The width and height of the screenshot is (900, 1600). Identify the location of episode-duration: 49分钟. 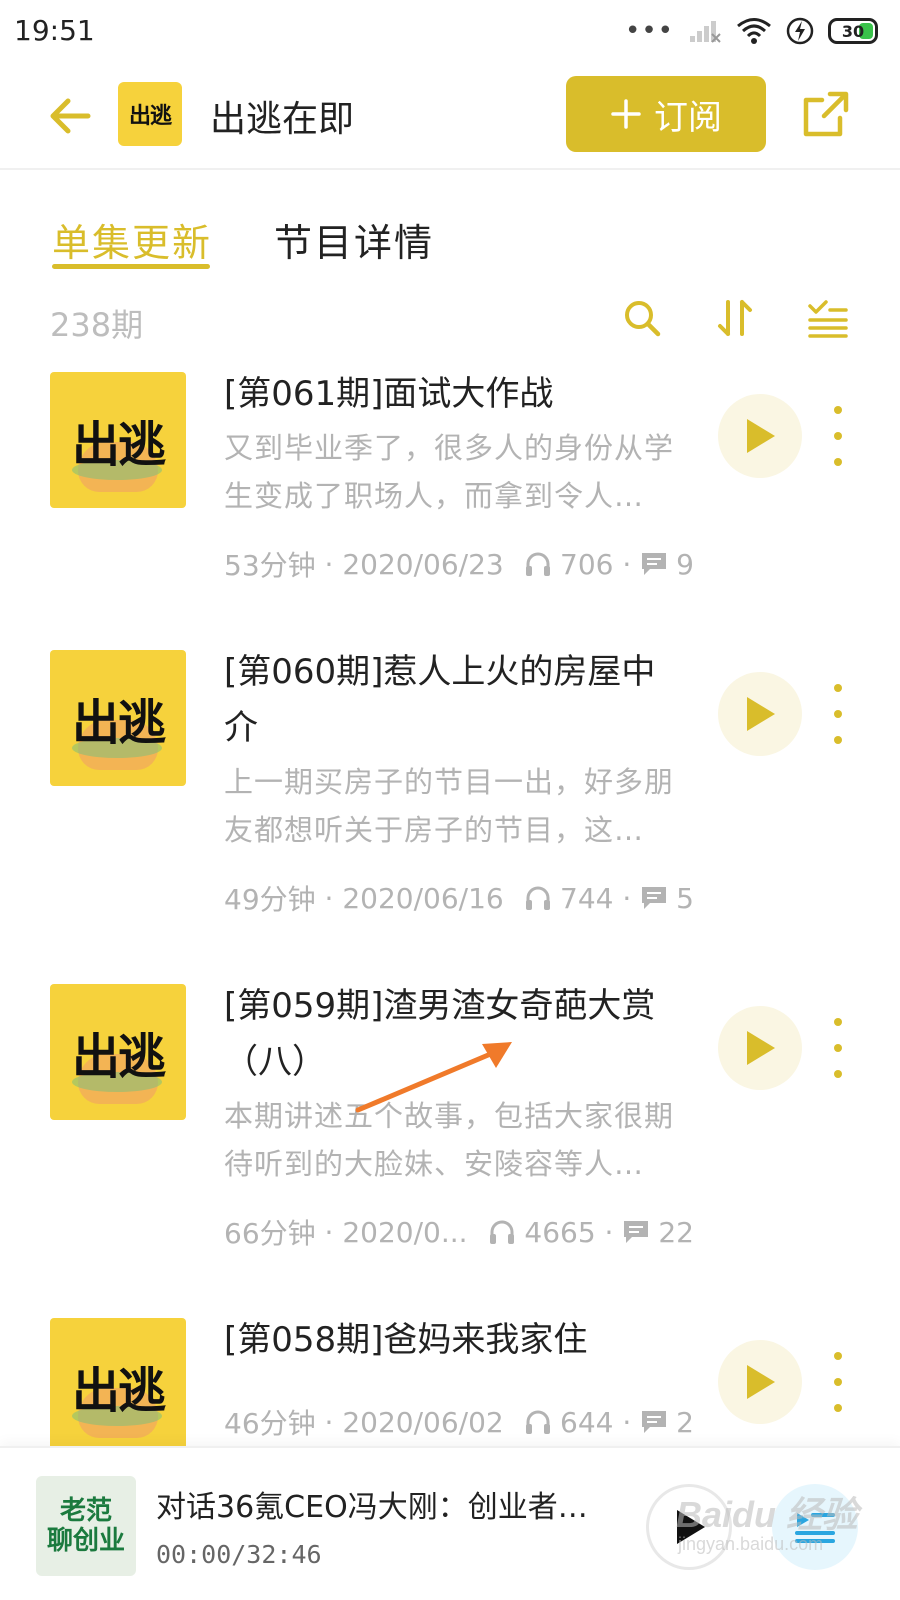
(270, 899).